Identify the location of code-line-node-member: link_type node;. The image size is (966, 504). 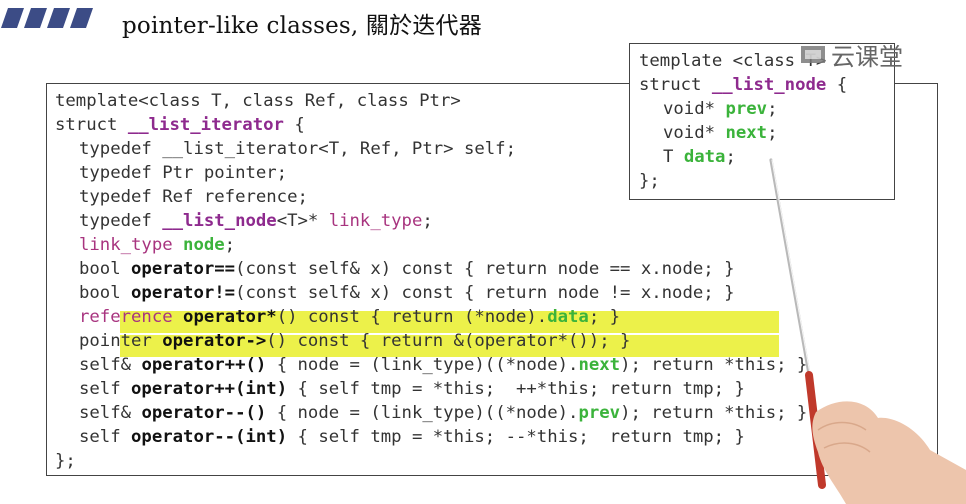
(157, 245).